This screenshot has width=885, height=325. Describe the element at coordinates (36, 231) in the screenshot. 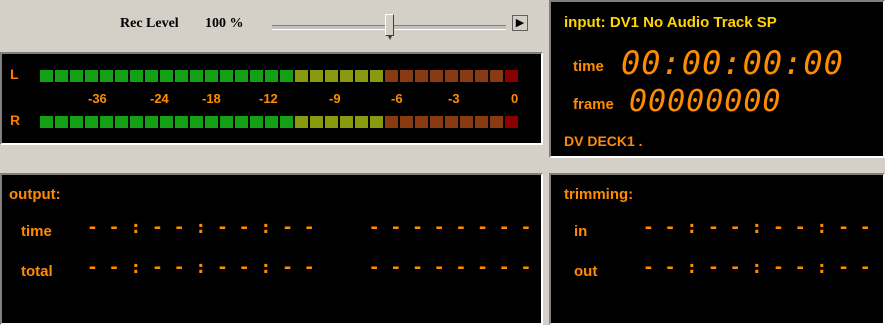

I see `output-time-label: time` at that location.